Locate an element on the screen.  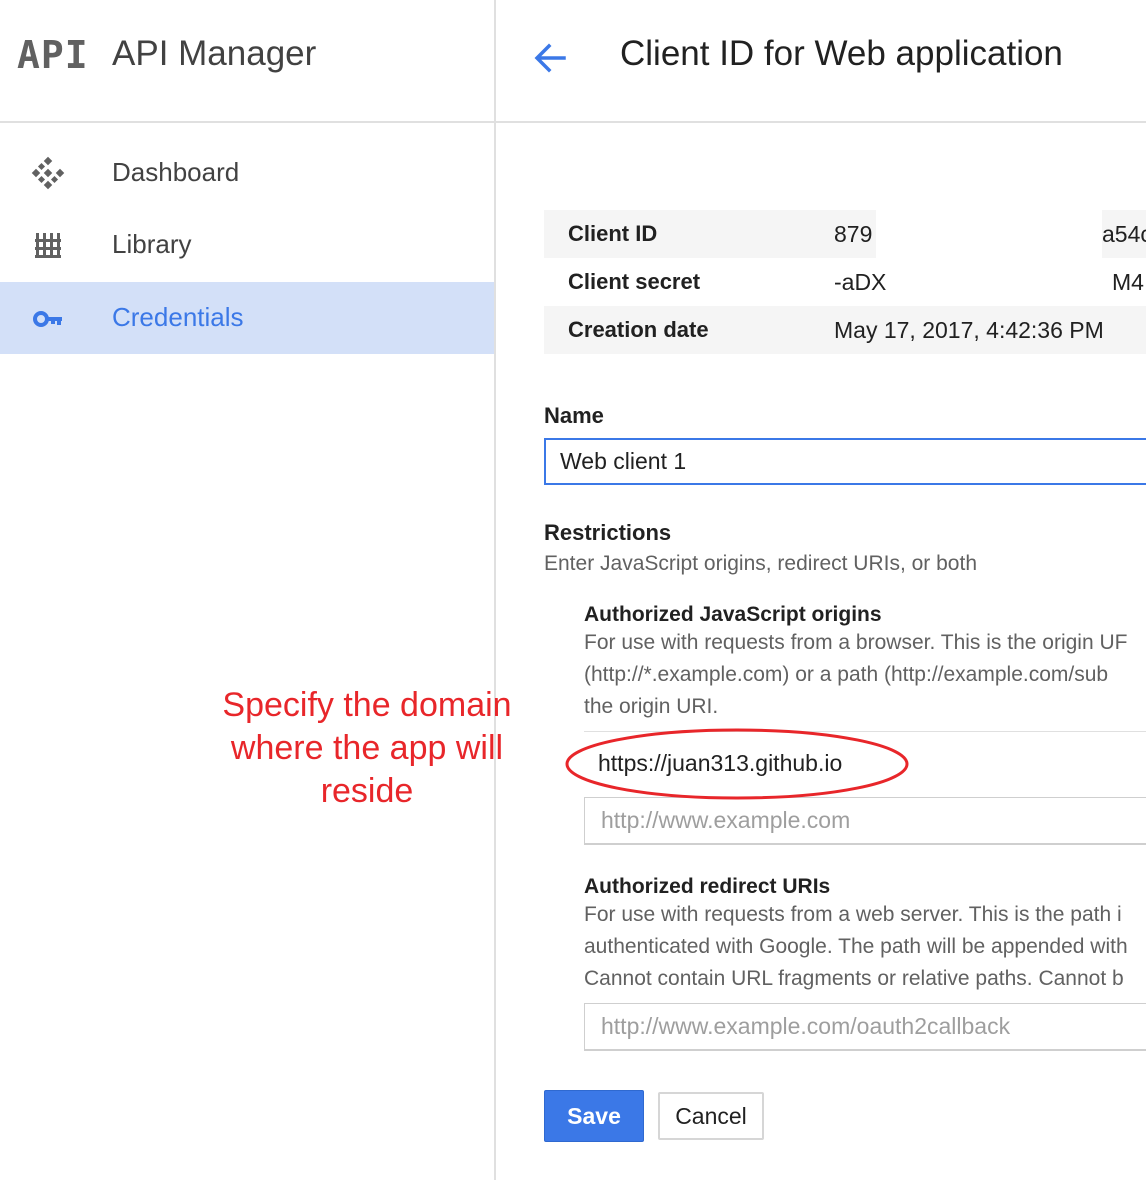
js-origin-input is located at coordinates (865, 821).